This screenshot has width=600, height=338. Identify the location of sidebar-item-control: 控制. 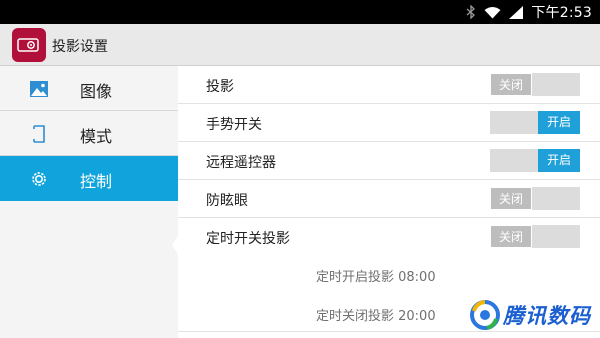
(89, 178).